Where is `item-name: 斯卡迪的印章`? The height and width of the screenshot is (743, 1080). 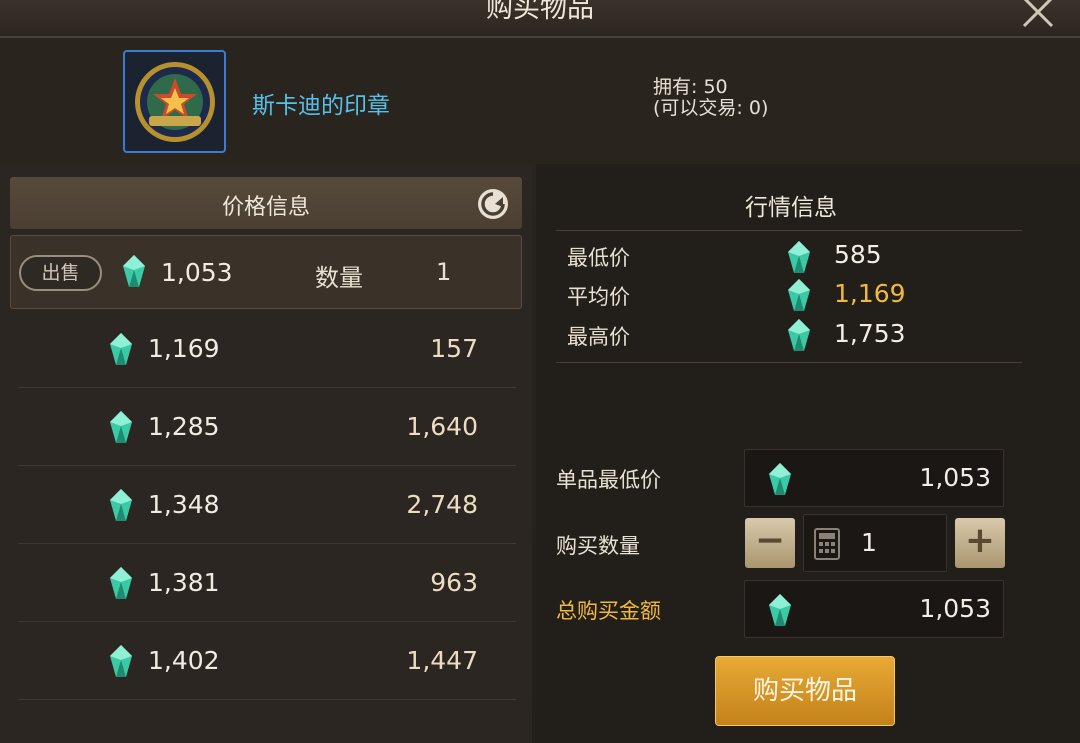 item-name: 斯卡迪的印章 is located at coordinates (321, 106).